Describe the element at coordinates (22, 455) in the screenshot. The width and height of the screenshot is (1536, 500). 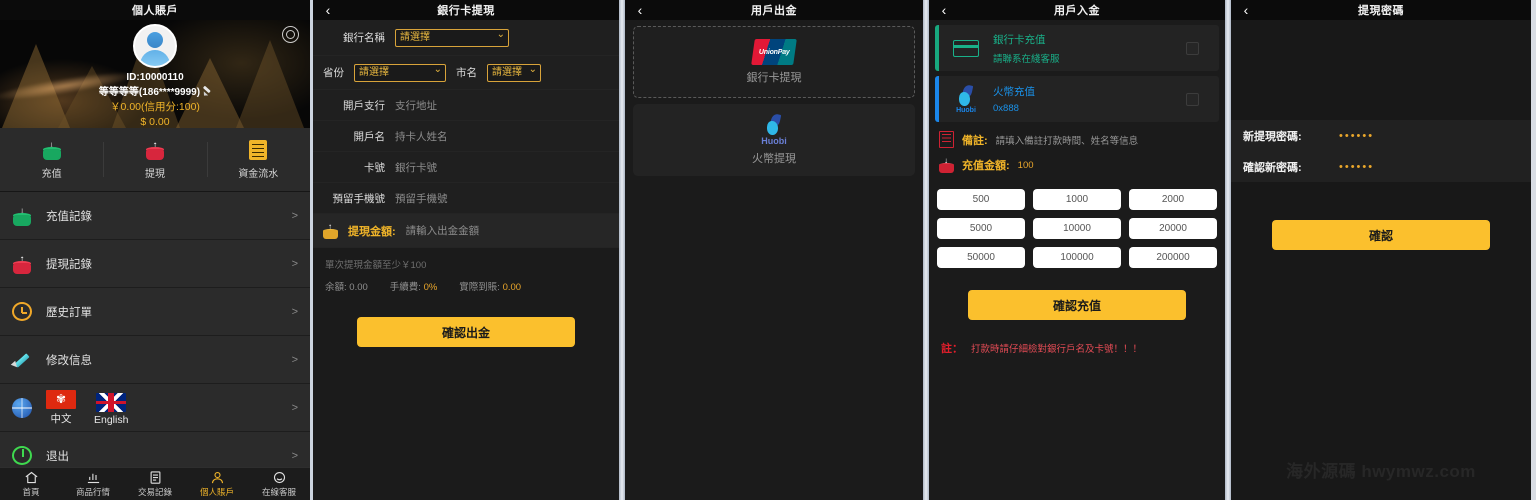
I see `power-icon` at that location.